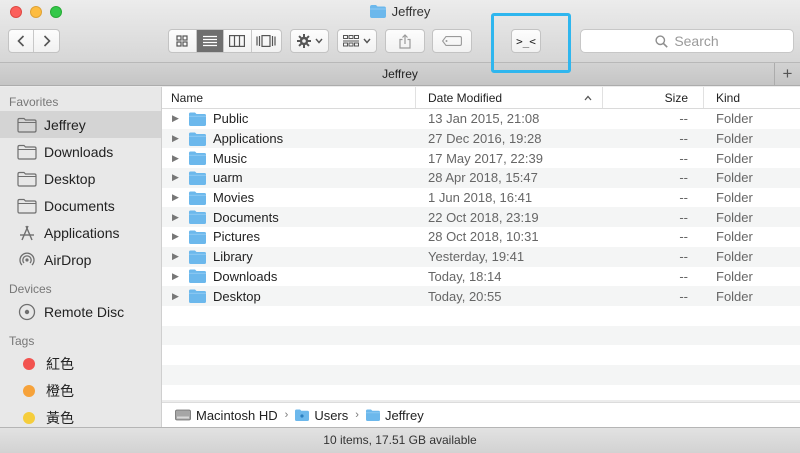 The height and width of the screenshot is (453, 800). Describe the element at coordinates (787, 74) in the screenshot. I see `new-tab-button: +` at that location.